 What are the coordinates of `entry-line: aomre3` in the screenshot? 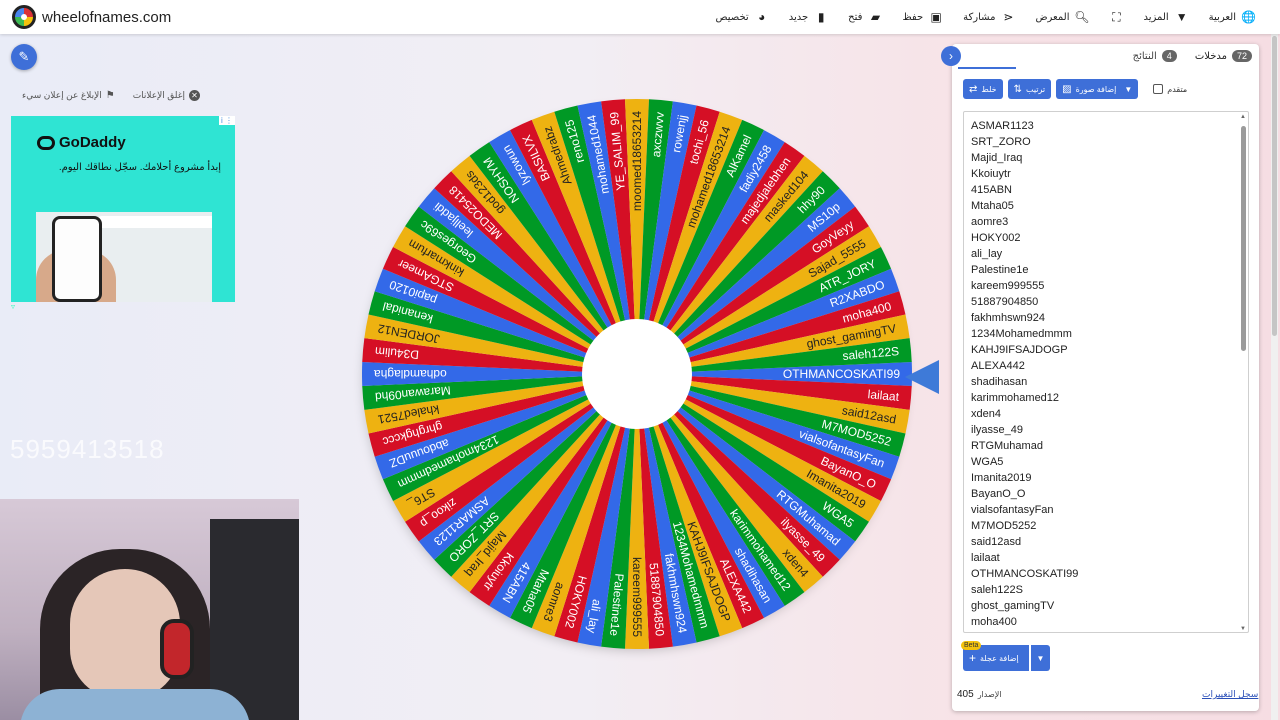 It's located at (1101, 222).